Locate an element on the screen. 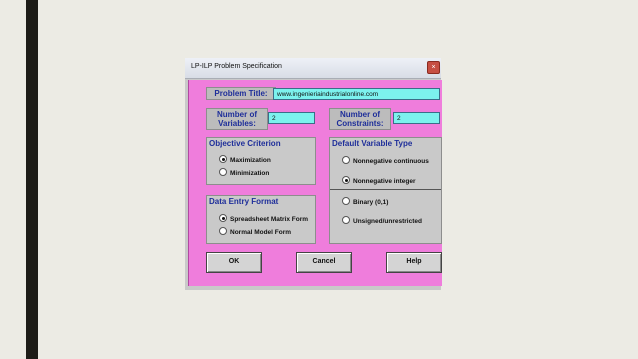  num-constraints-label-line2: Constraints: is located at coordinates (360, 123).